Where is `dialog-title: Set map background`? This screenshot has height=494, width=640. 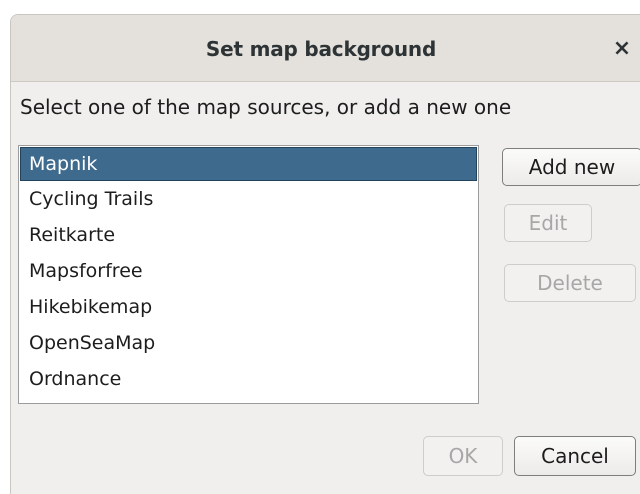 dialog-title: Set map background is located at coordinates (321, 49).